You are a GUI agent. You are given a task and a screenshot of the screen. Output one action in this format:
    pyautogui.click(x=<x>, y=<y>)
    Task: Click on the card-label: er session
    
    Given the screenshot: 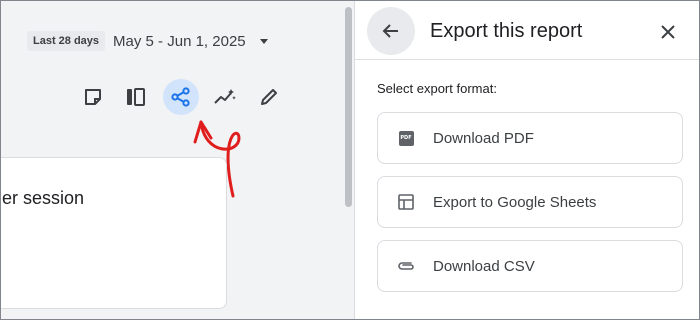 What is the action you would take?
    pyautogui.click(x=43, y=198)
    